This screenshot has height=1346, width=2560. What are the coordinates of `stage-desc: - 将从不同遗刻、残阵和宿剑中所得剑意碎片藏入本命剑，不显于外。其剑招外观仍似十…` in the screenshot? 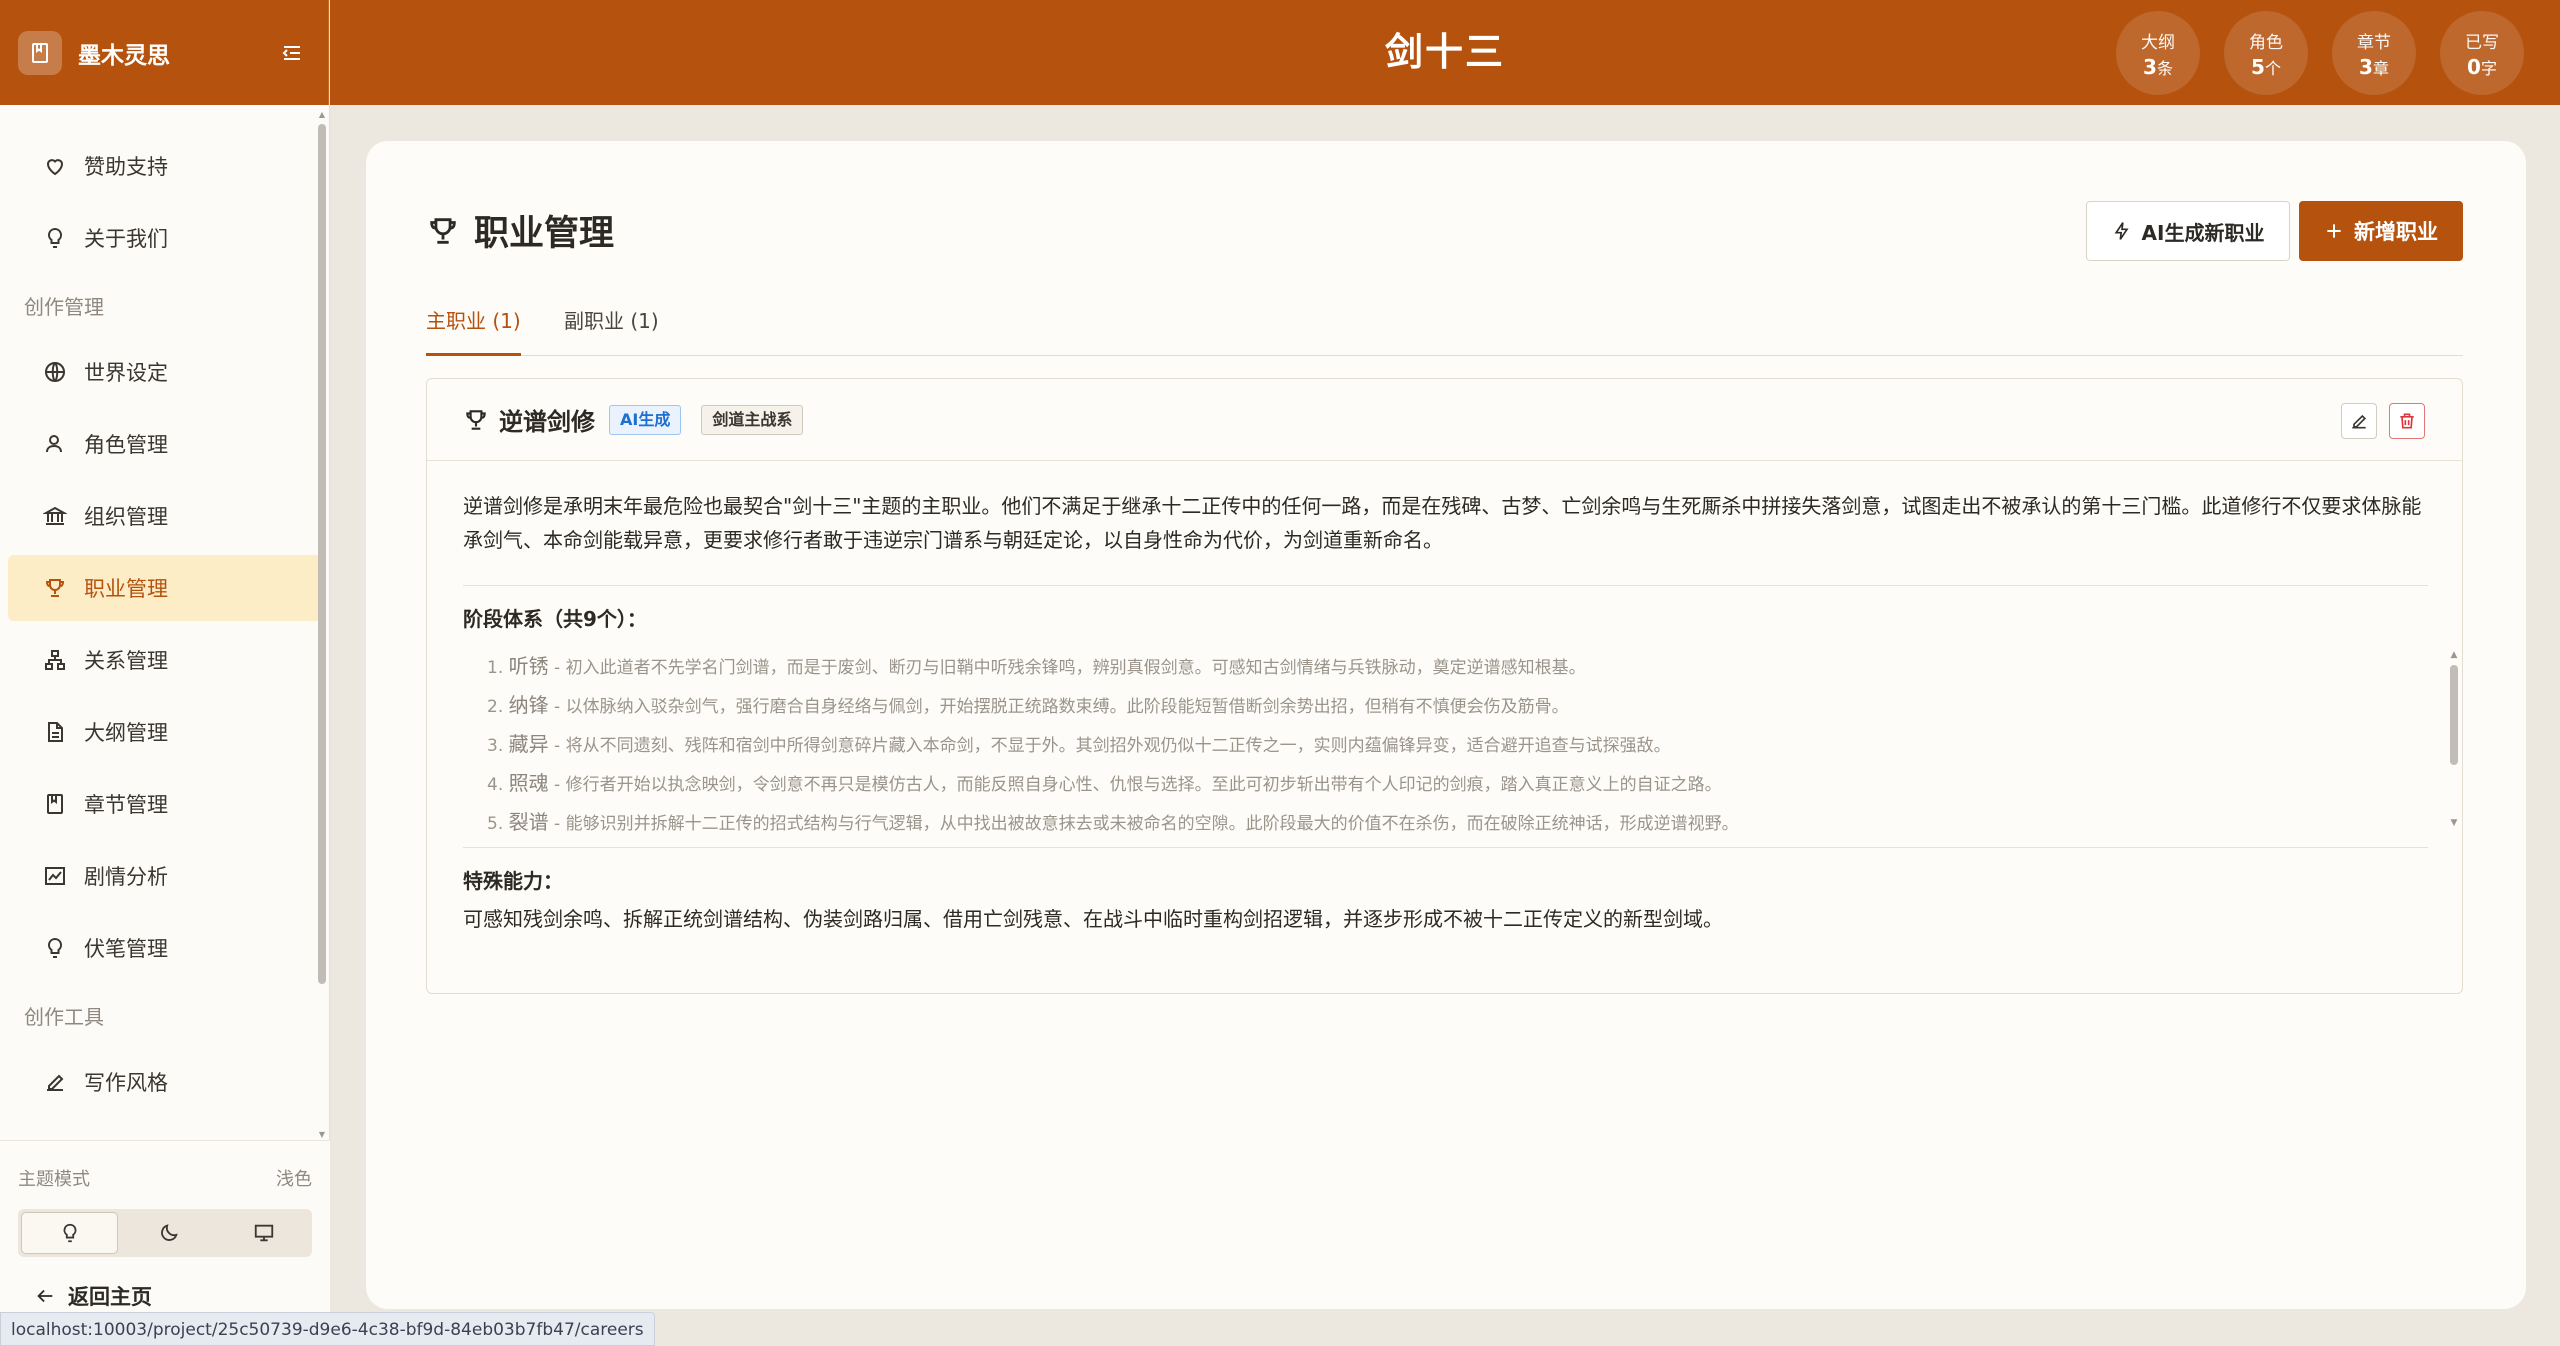 It's located at (1109, 746).